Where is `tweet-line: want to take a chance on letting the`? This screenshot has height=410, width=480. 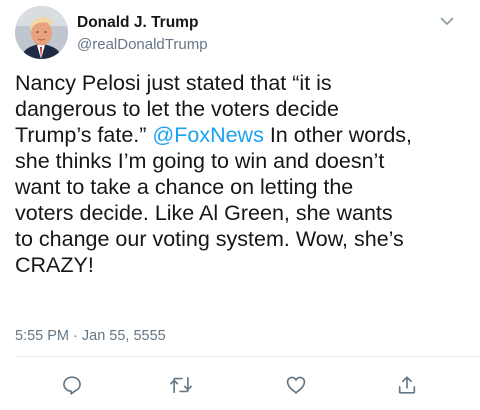
tweet-line: want to take a chance on letting the is located at coordinates (184, 187).